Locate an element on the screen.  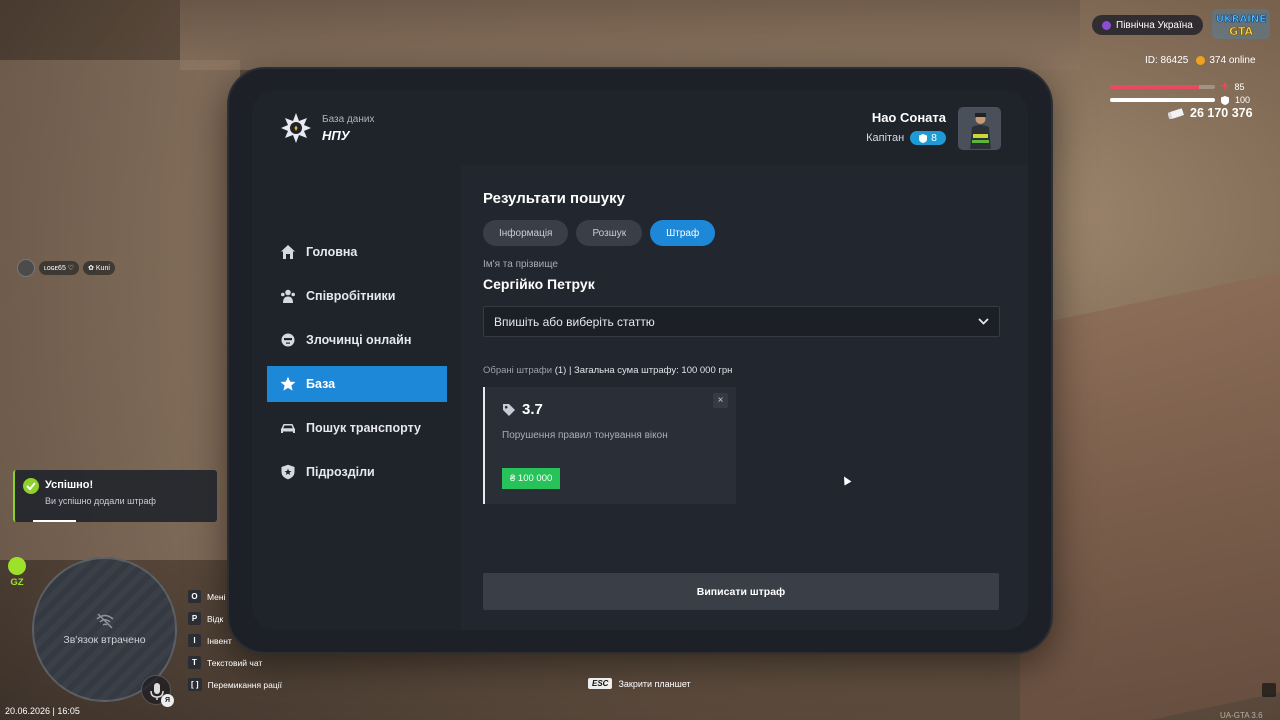
sidebar-item-criminals: Злочинці онлайн is located at coordinates (357, 340).